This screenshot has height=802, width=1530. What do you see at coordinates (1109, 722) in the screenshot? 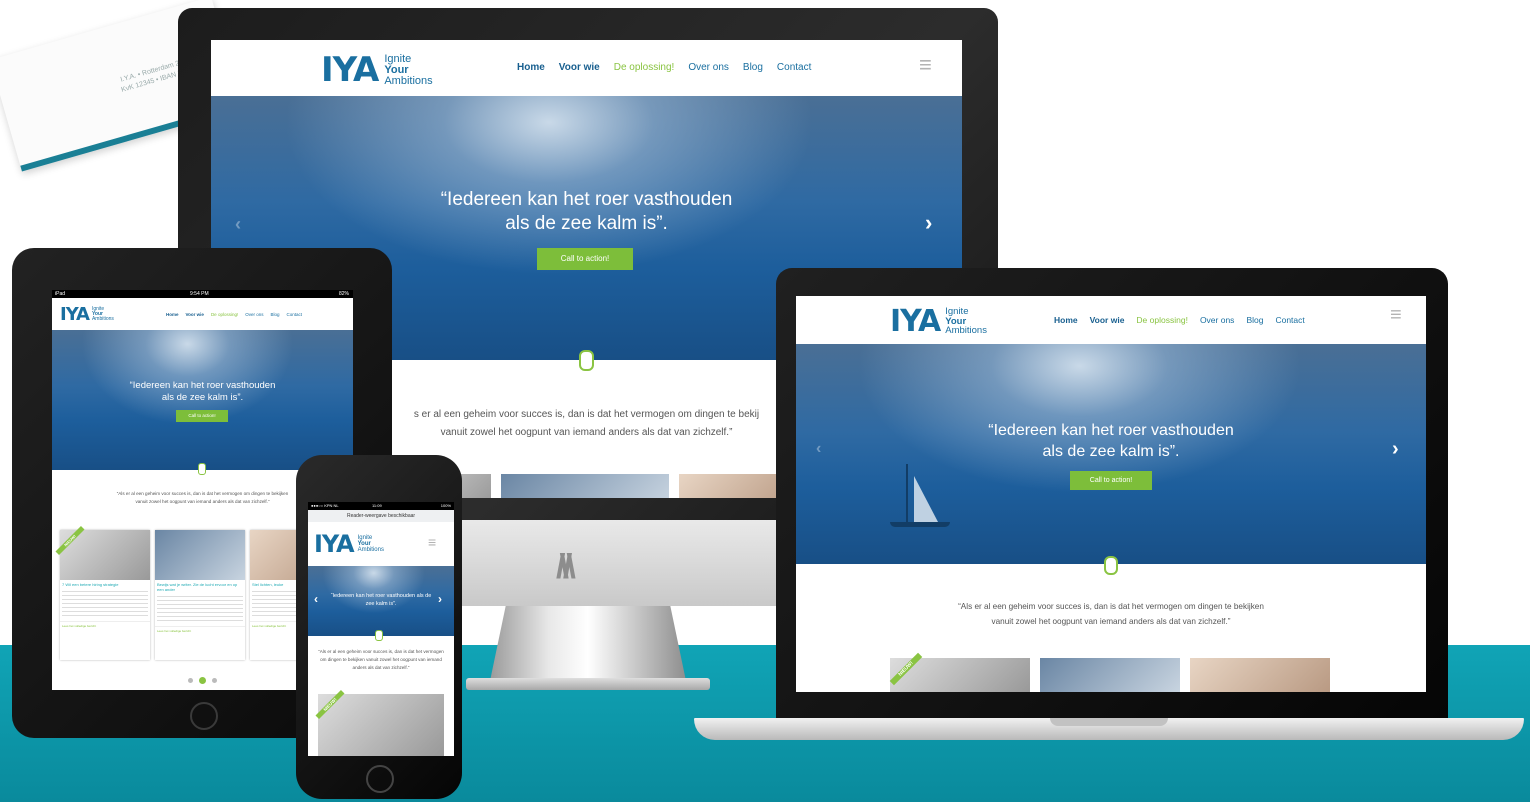
I see `macbook-notch` at bounding box center [1109, 722].